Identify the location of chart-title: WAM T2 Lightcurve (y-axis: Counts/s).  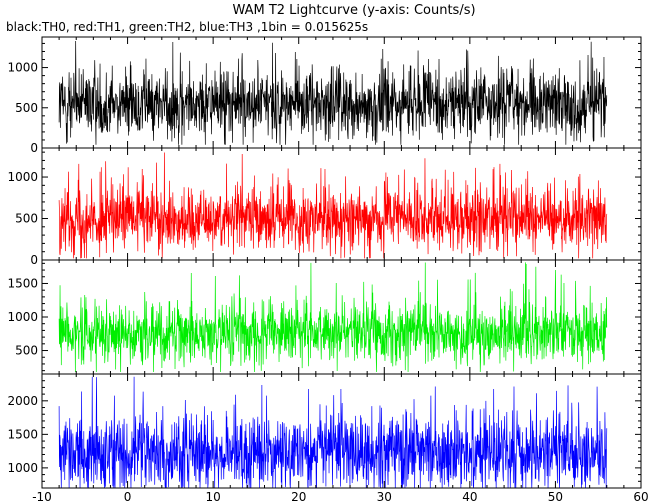
(353, 10).